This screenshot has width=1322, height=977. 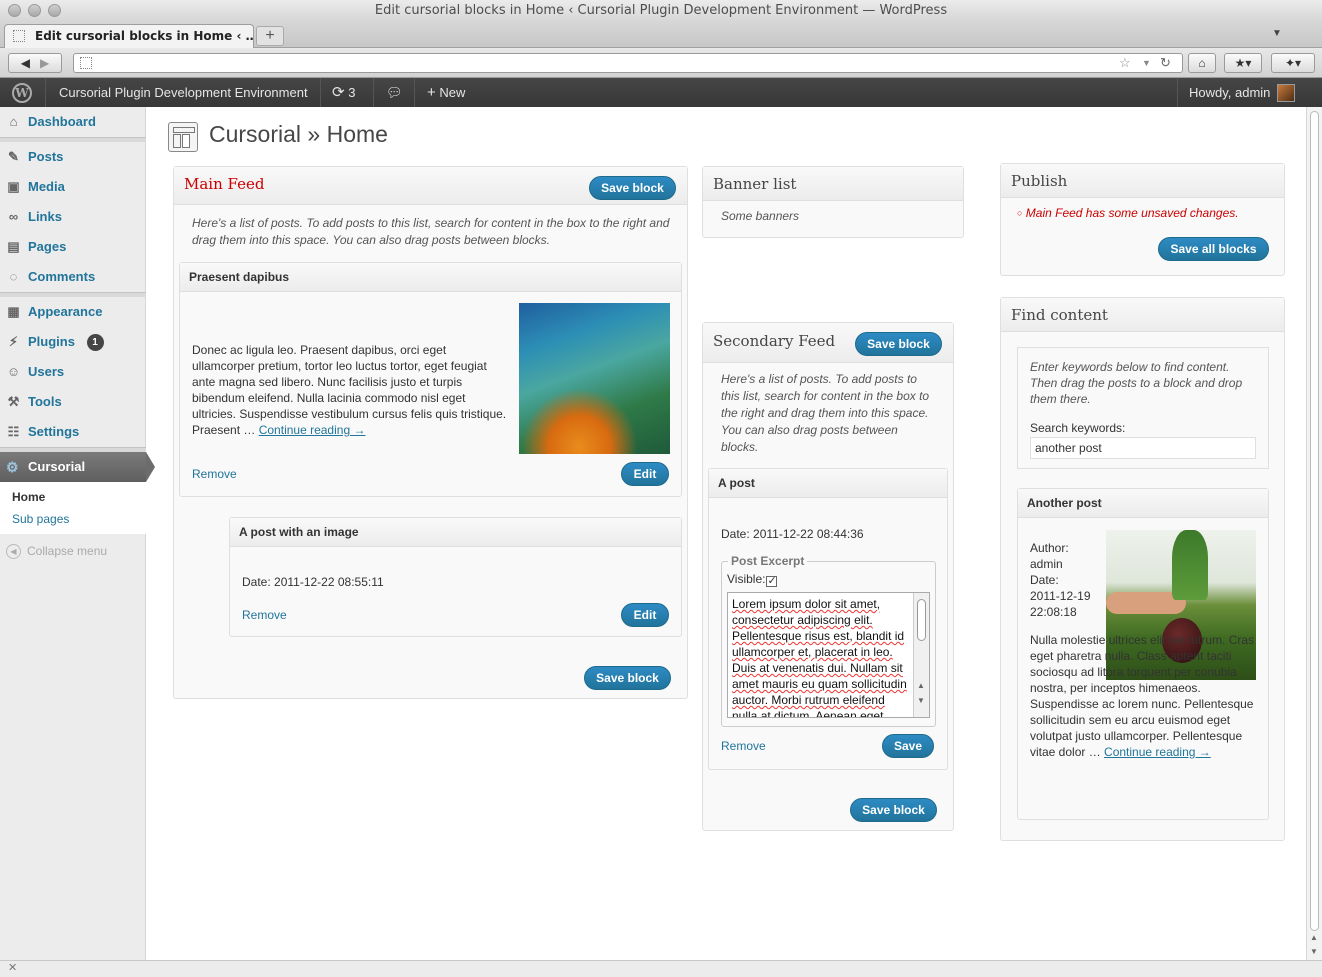 I want to click on minimize-window-button, so click(x=34, y=10).